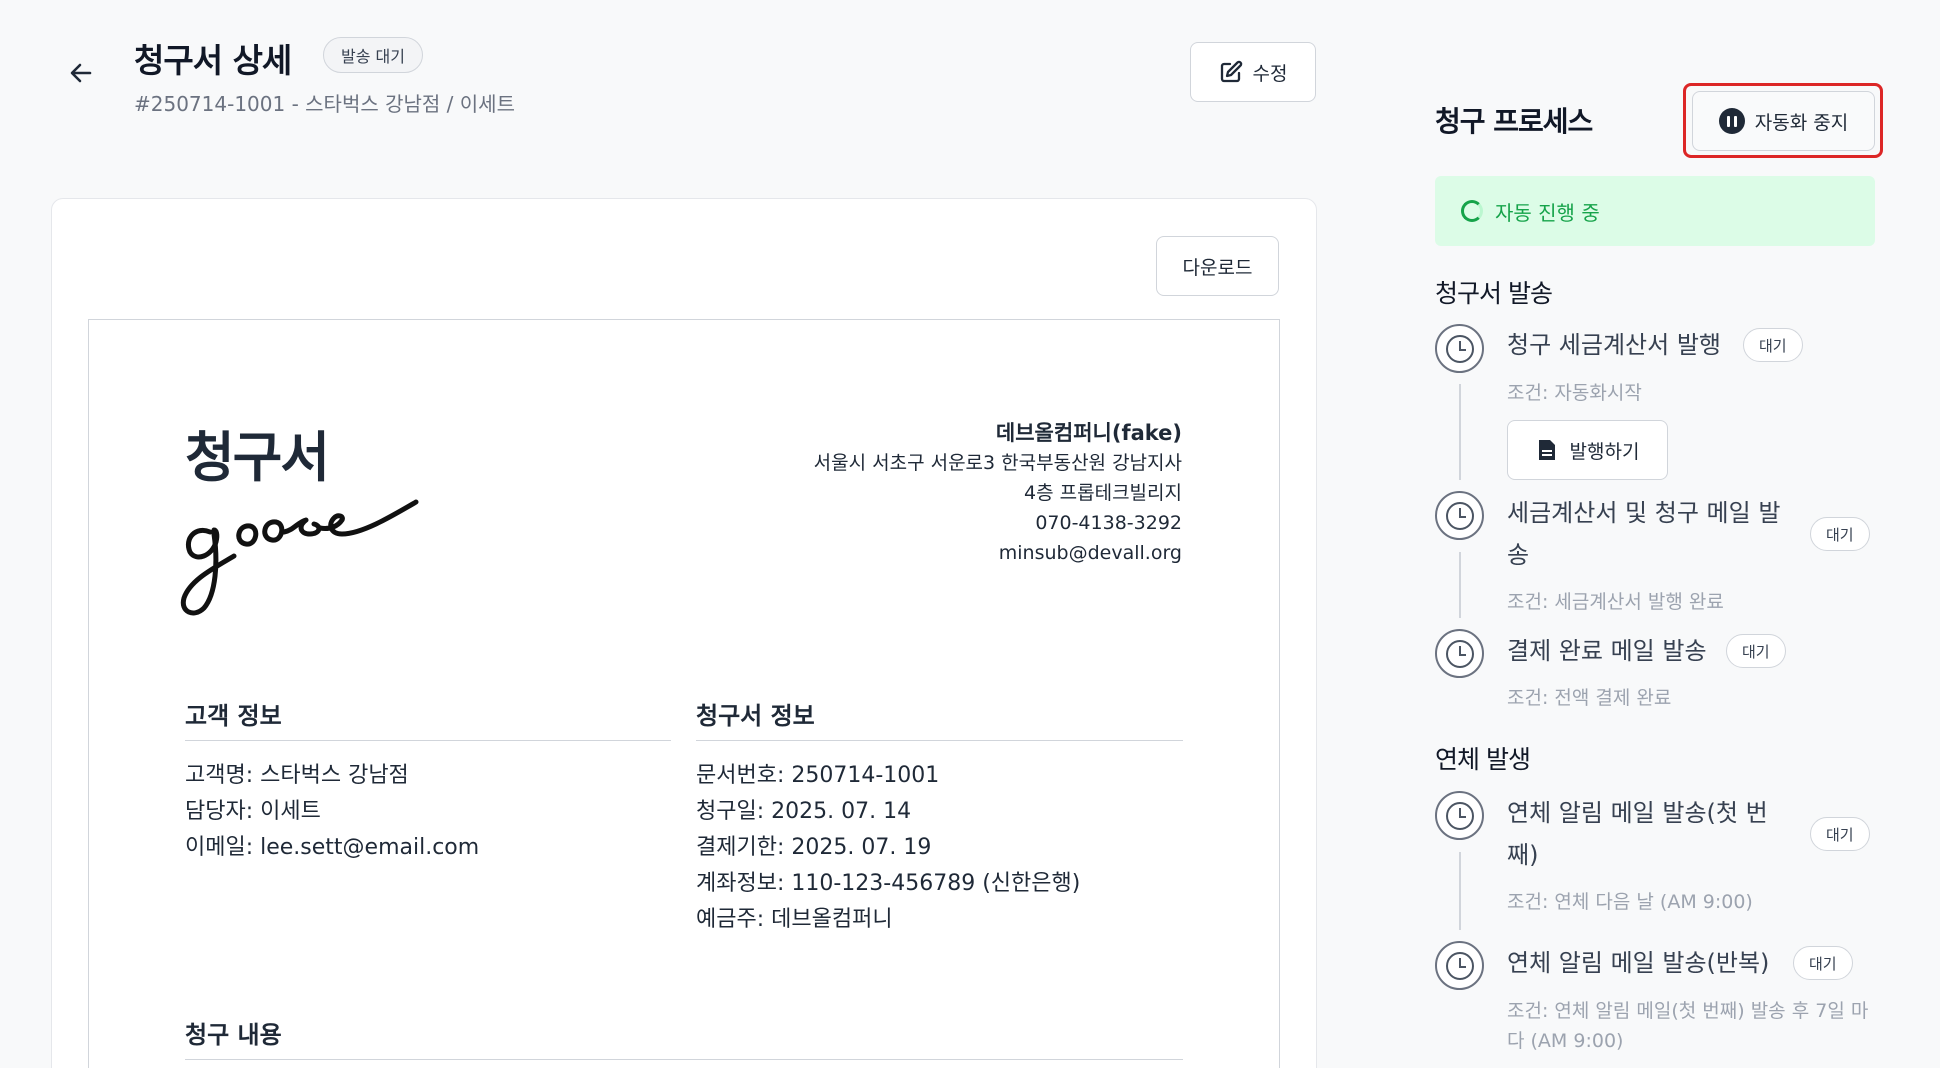 This screenshot has height=1068, width=1940. Describe the element at coordinates (794, 919) in the screenshot. I see `invoice-account-holder: 예금주: 데브올컴퍼니` at that location.